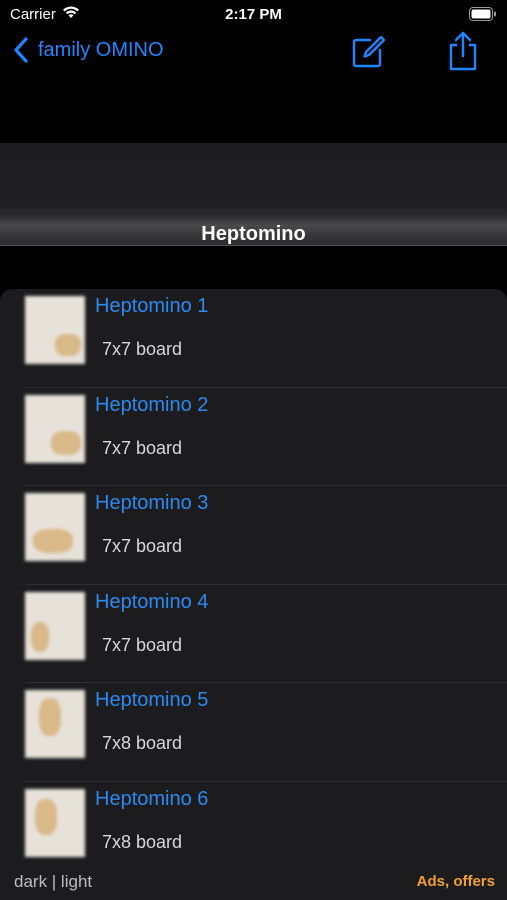  I want to click on nav-bar: family OMINO, so click(253, 54).